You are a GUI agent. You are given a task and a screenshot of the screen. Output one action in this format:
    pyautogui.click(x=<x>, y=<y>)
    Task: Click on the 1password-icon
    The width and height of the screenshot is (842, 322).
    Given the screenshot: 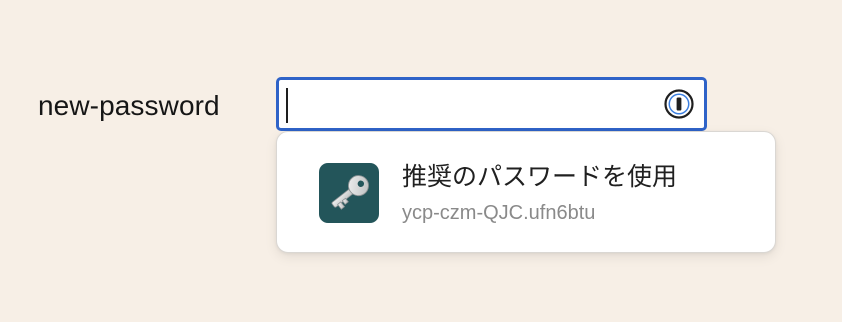 What is the action you would take?
    pyautogui.click(x=679, y=104)
    